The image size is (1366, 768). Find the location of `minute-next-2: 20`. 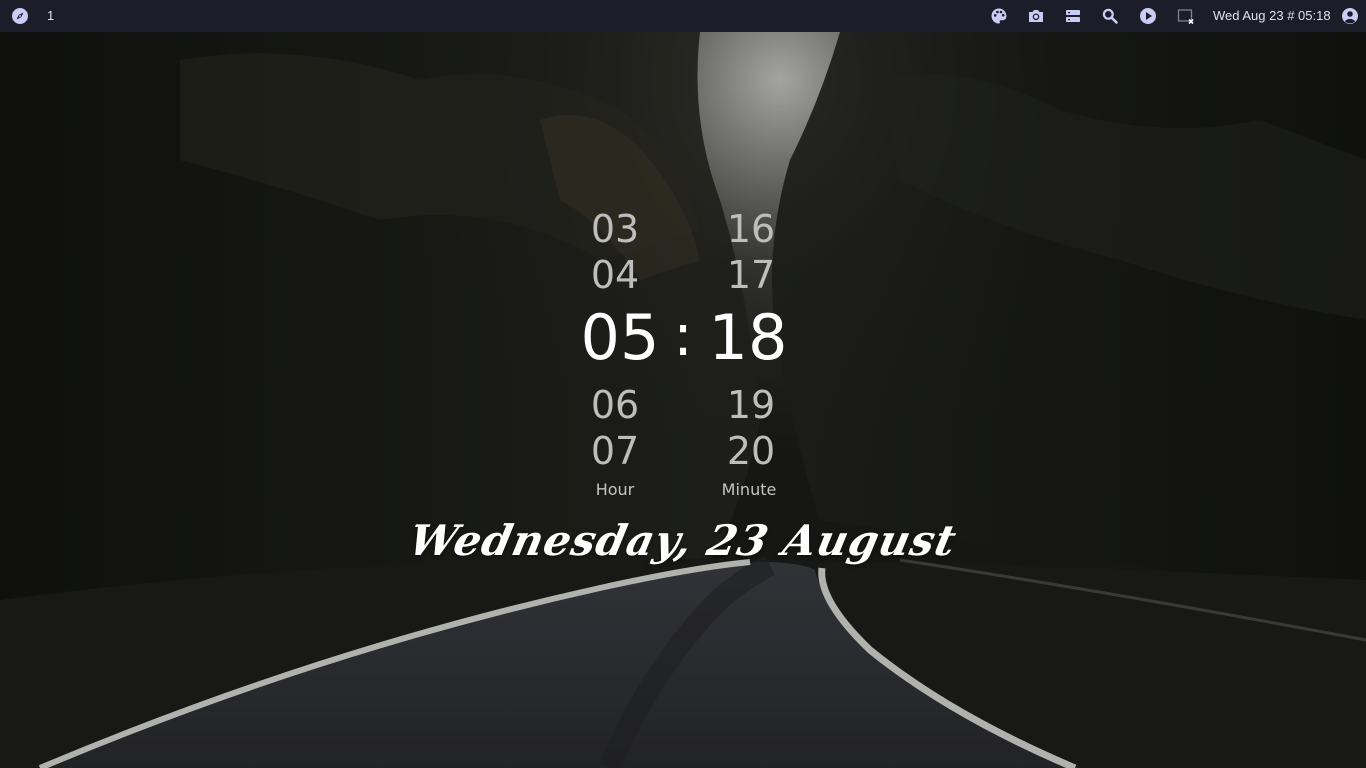

minute-next-2: 20 is located at coordinates (751, 451).